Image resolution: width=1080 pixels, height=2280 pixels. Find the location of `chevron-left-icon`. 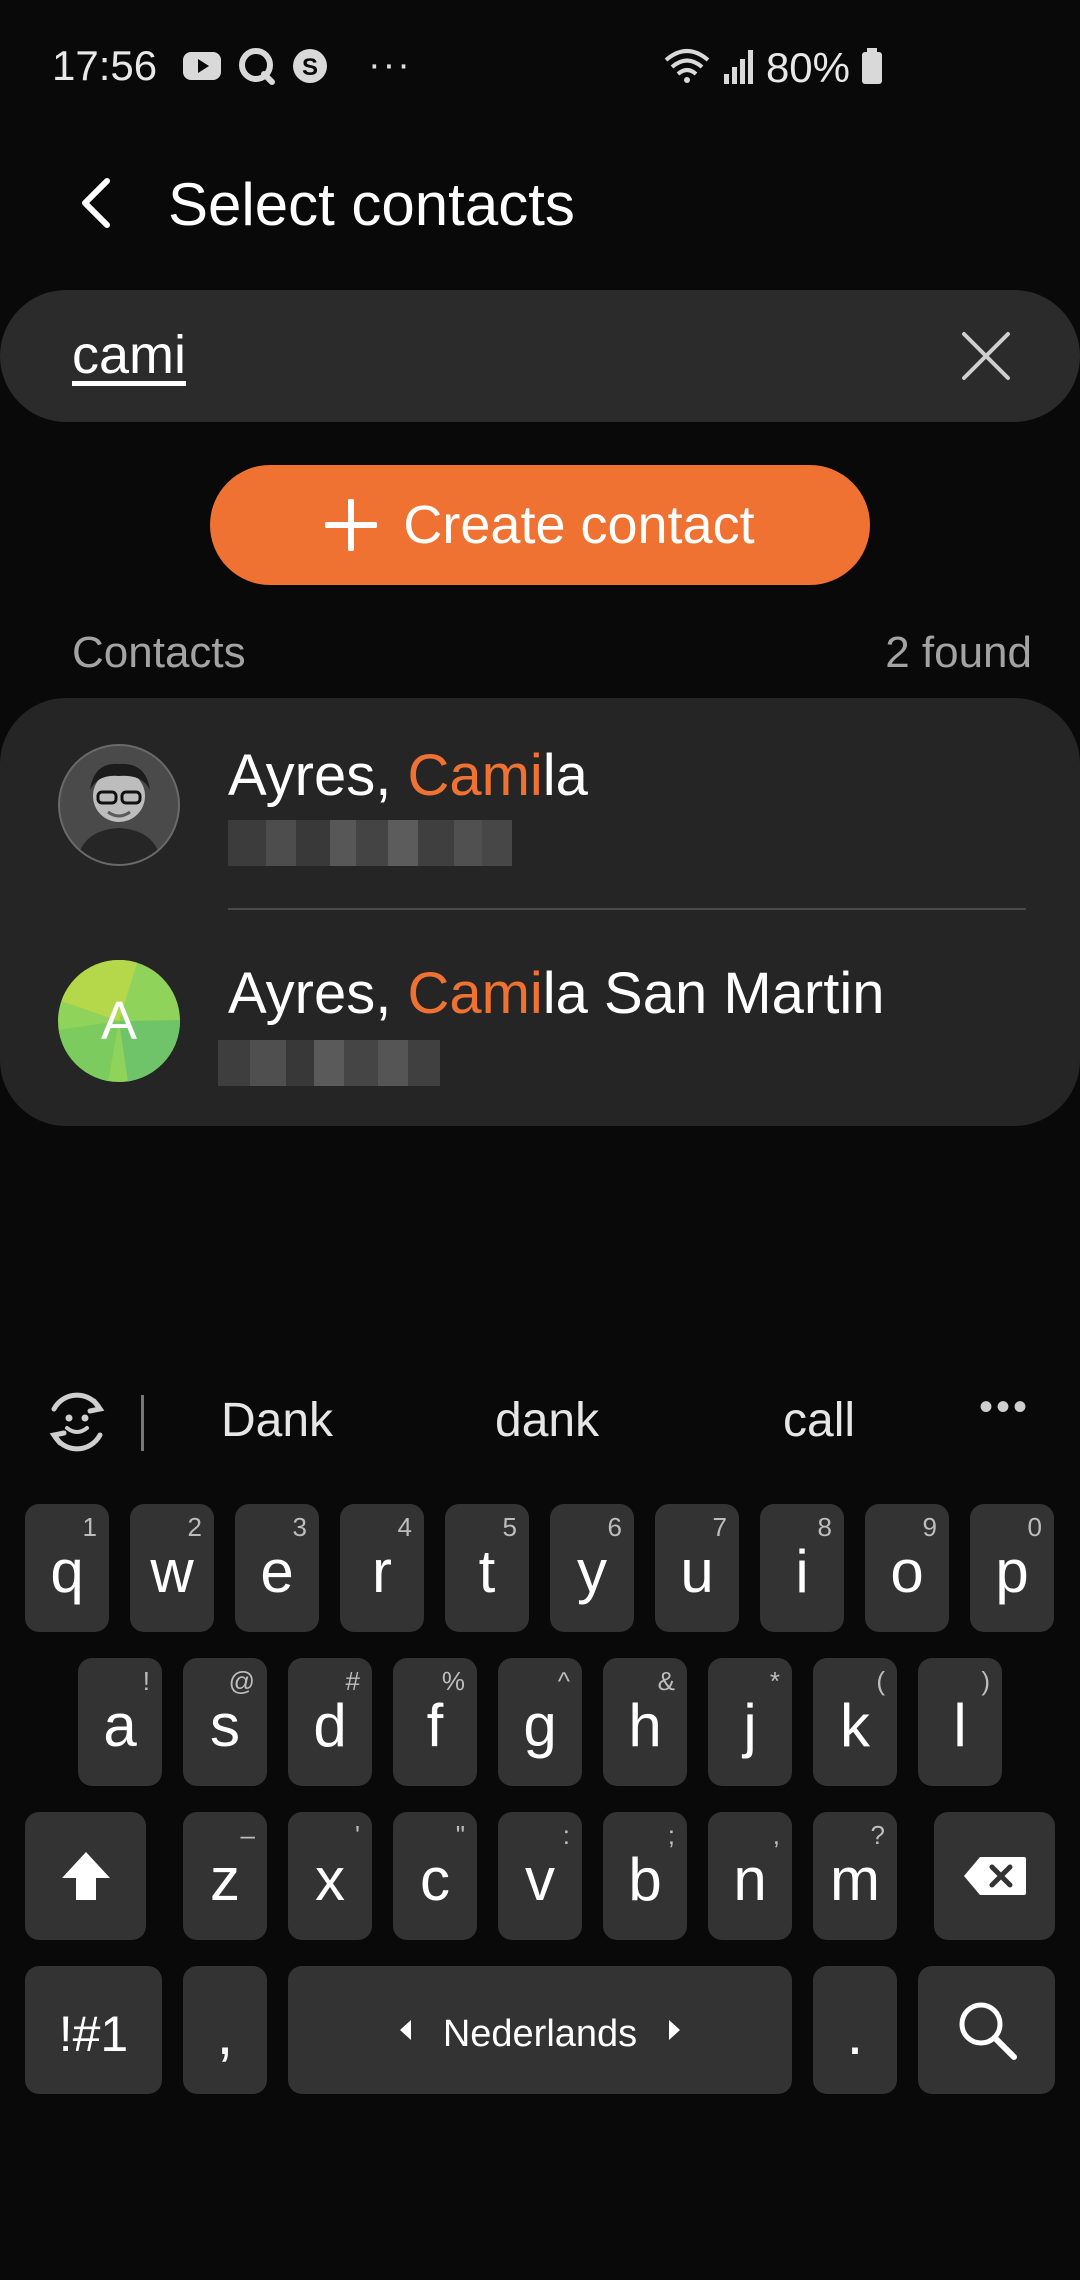

chevron-left-icon is located at coordinates (96, 203).